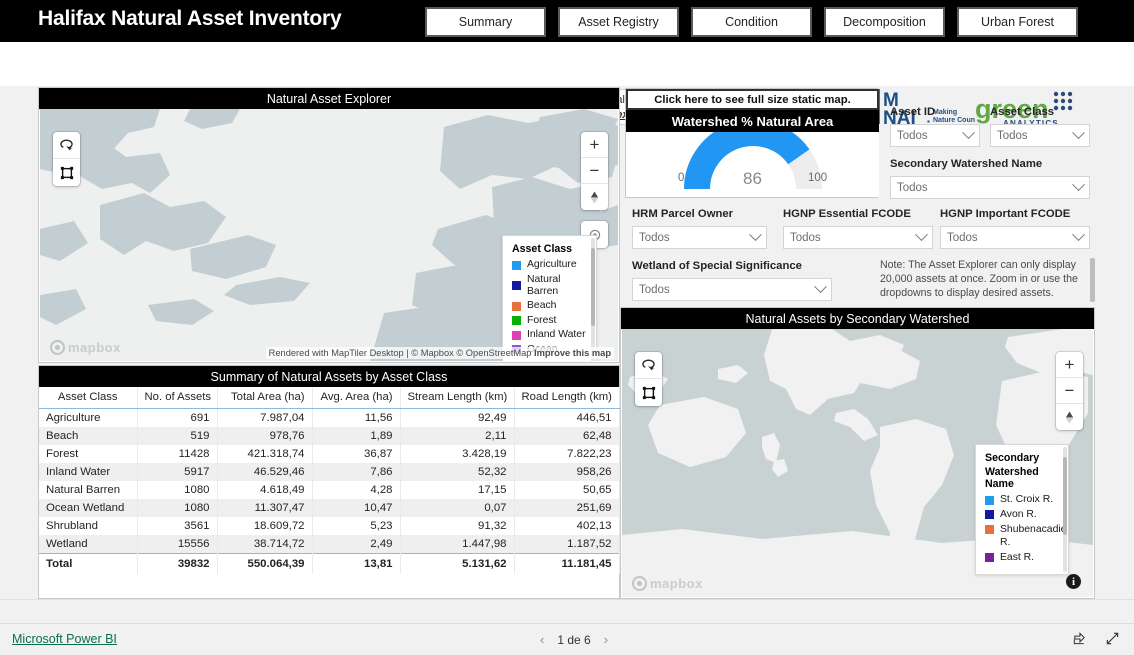 The height and width of the screenshot is (655, 1134). I want to click on cell-avg-area: 10,47, so click(356, 508).